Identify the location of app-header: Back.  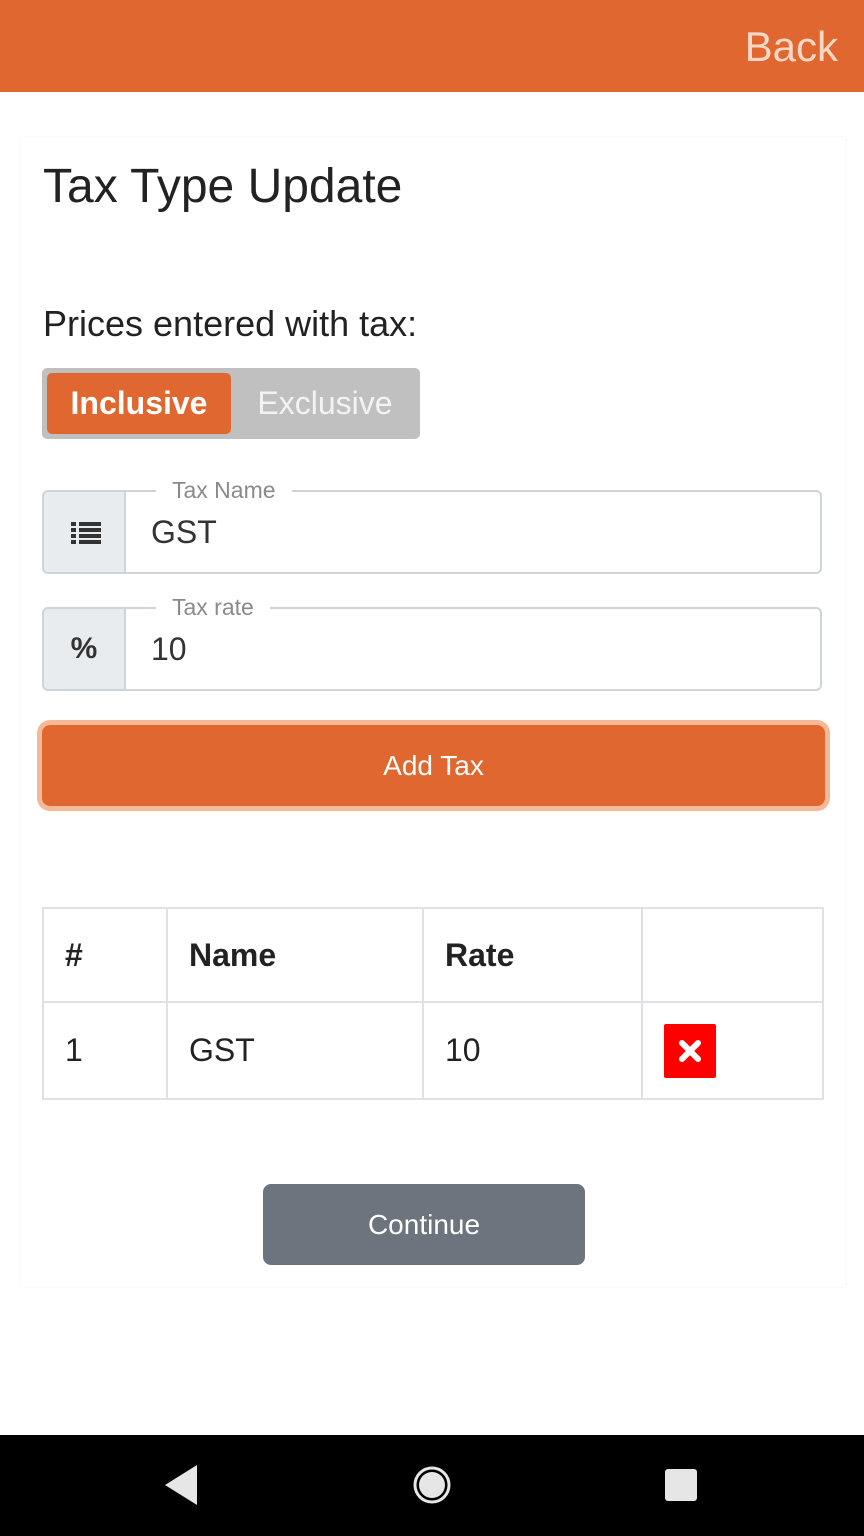
(432, 46).